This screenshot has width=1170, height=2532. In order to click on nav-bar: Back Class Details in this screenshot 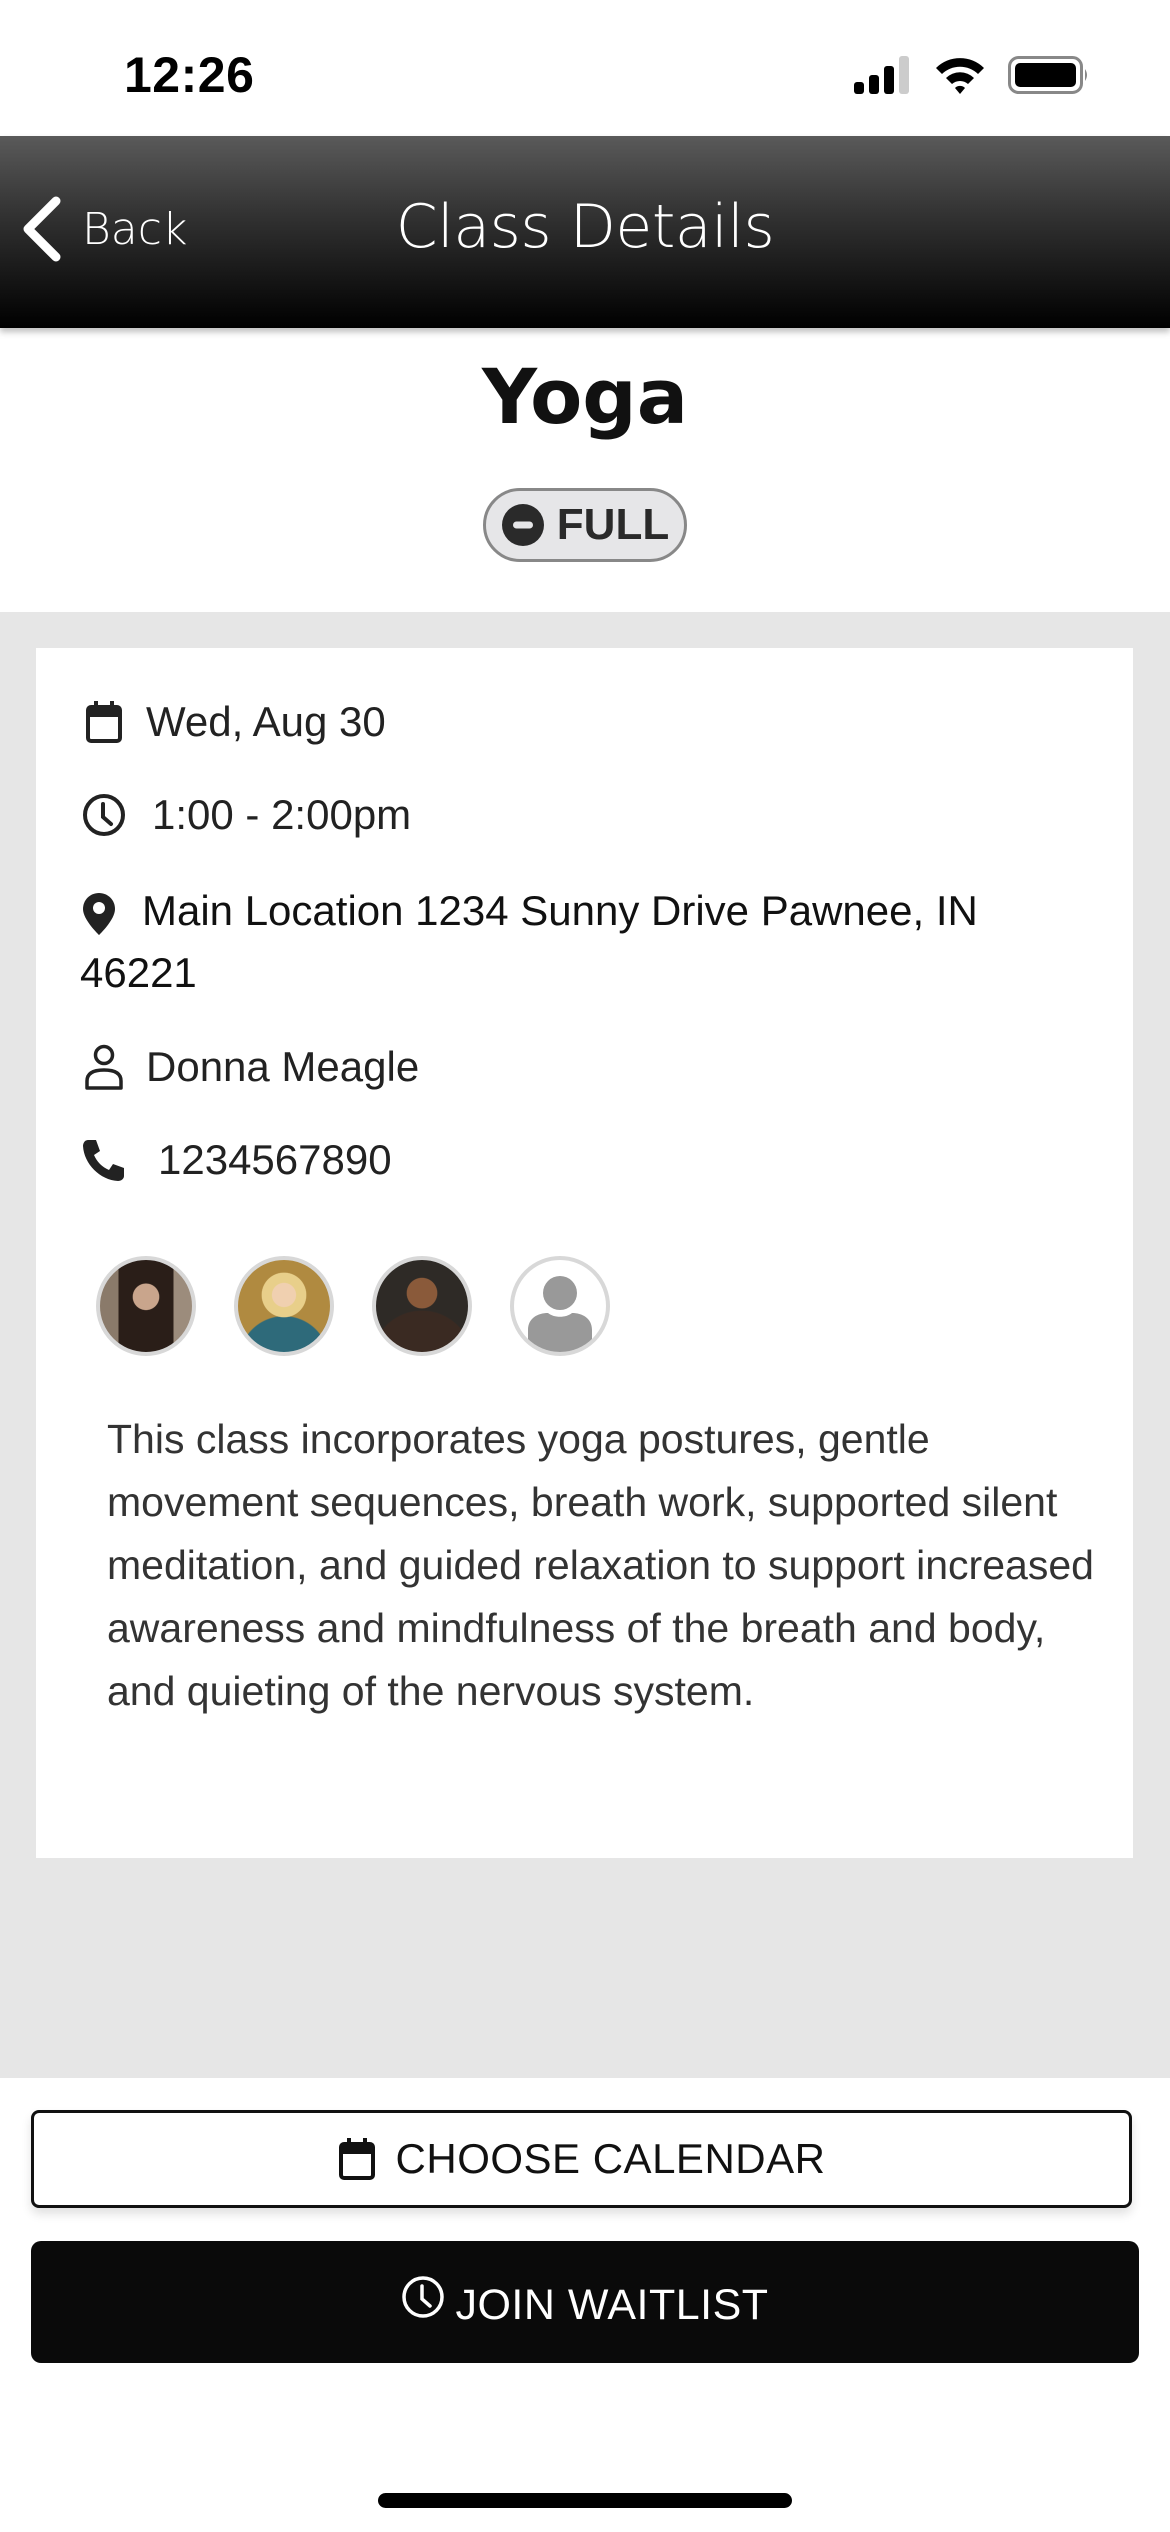, I will do `click(585, 232)`.